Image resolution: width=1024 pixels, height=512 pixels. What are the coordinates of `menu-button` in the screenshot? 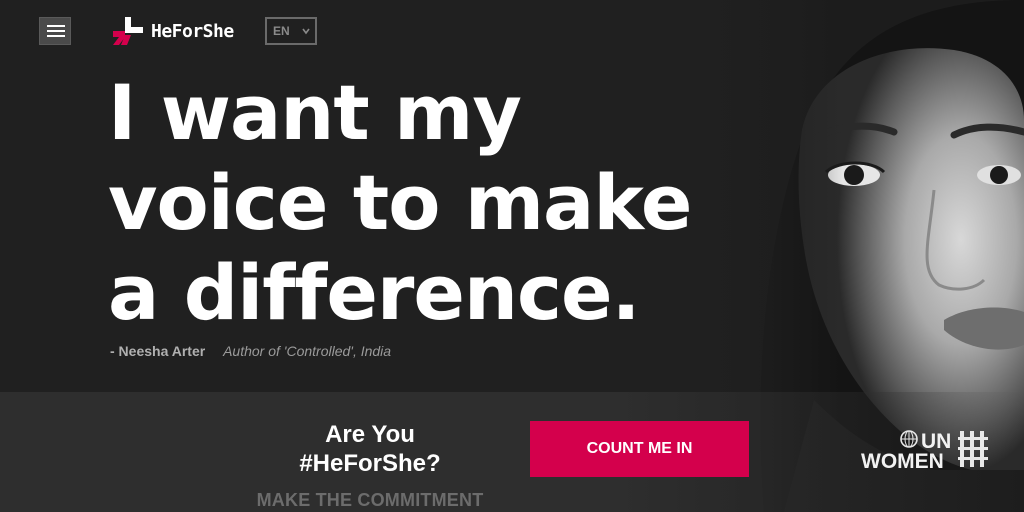 It's located at (55, 31).